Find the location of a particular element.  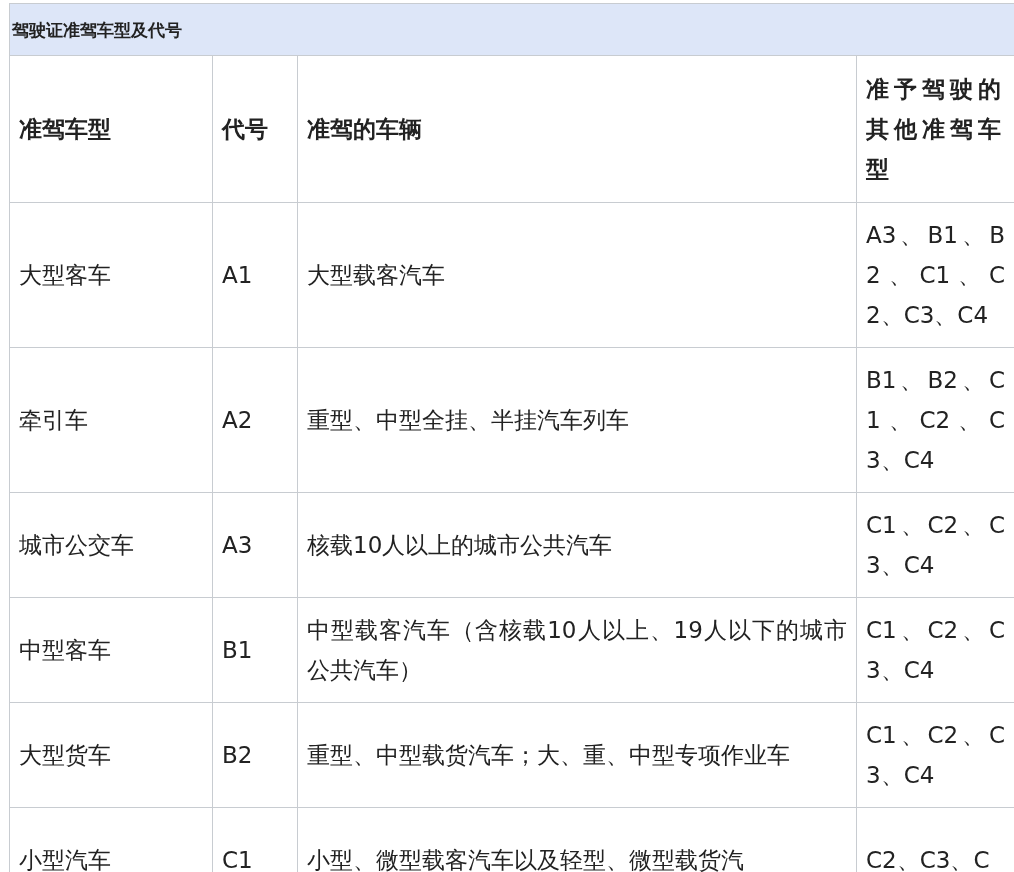

table-cell-text: 小型汽车 is located at coordinates (65, 859).